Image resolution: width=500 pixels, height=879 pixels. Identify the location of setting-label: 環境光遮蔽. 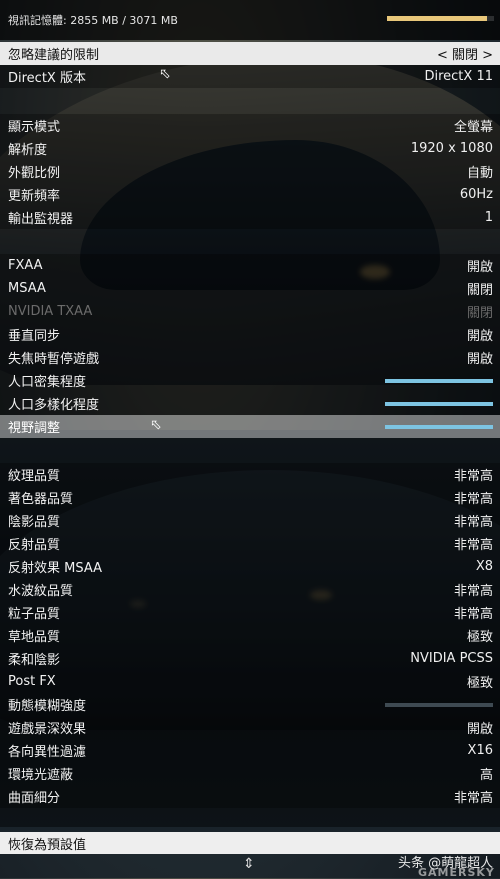
(41, 775).